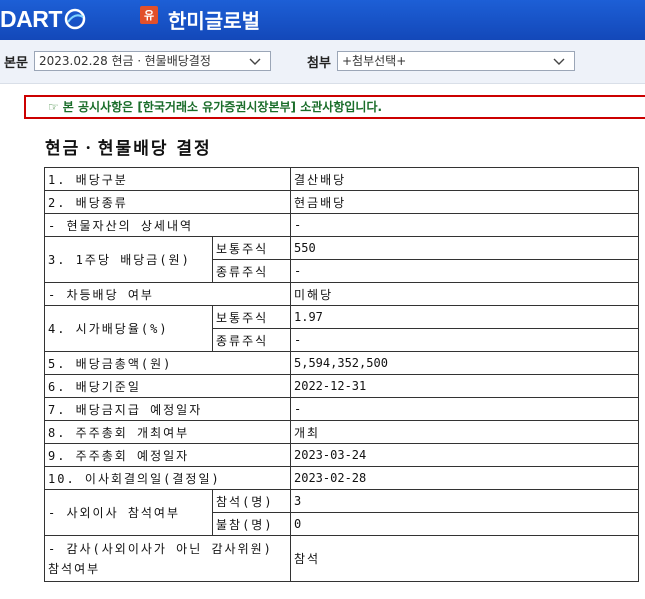 Image resolution: width=645 pixels, height=599 pixels. Describe the element at coordinates (464, 432) in the screenshot. I see `row-value: 개최` at that location.